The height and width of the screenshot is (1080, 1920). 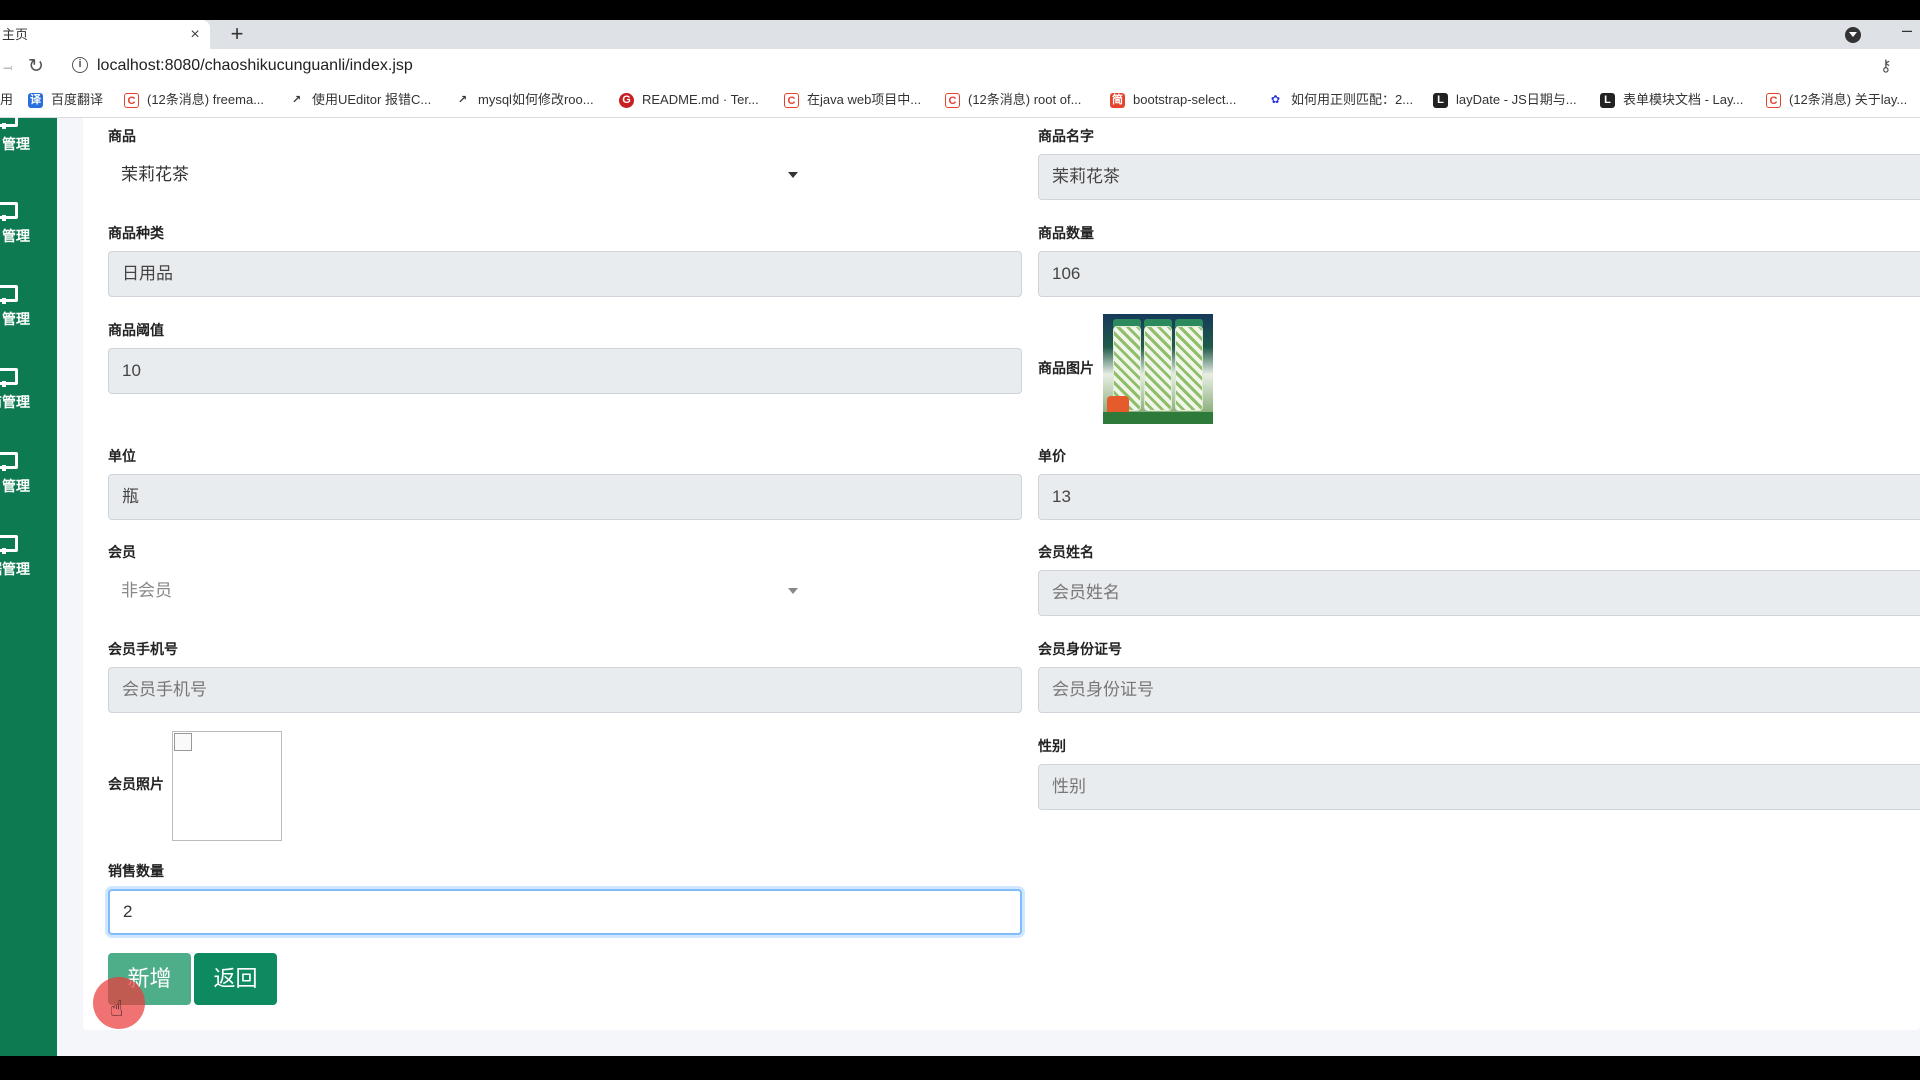 What do you see at coordinates (80, 65) in the screenshot?
I see `site-info-icon: i` at bounding box center [80, 65].